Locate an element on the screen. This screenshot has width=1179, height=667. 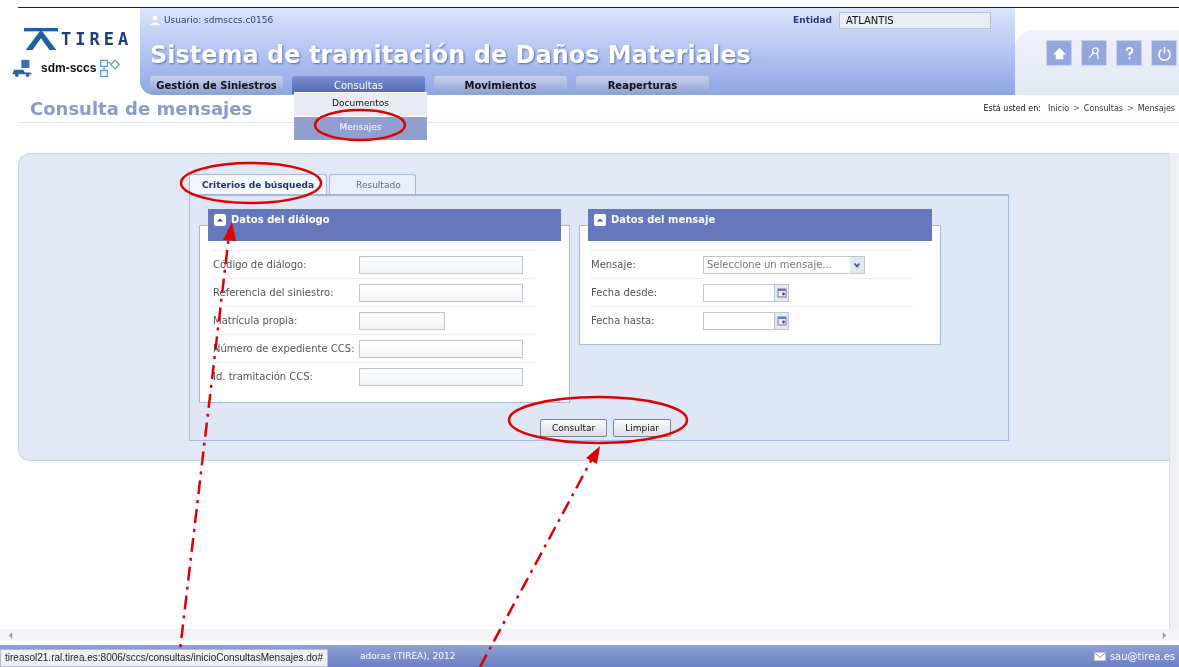
home-icon is located at coordinates (1059, 53).